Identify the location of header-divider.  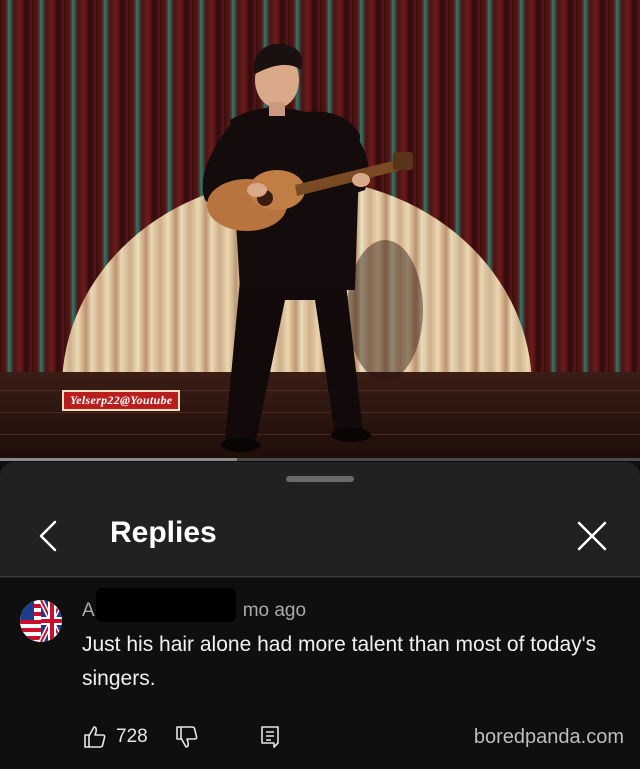
(320, 576).